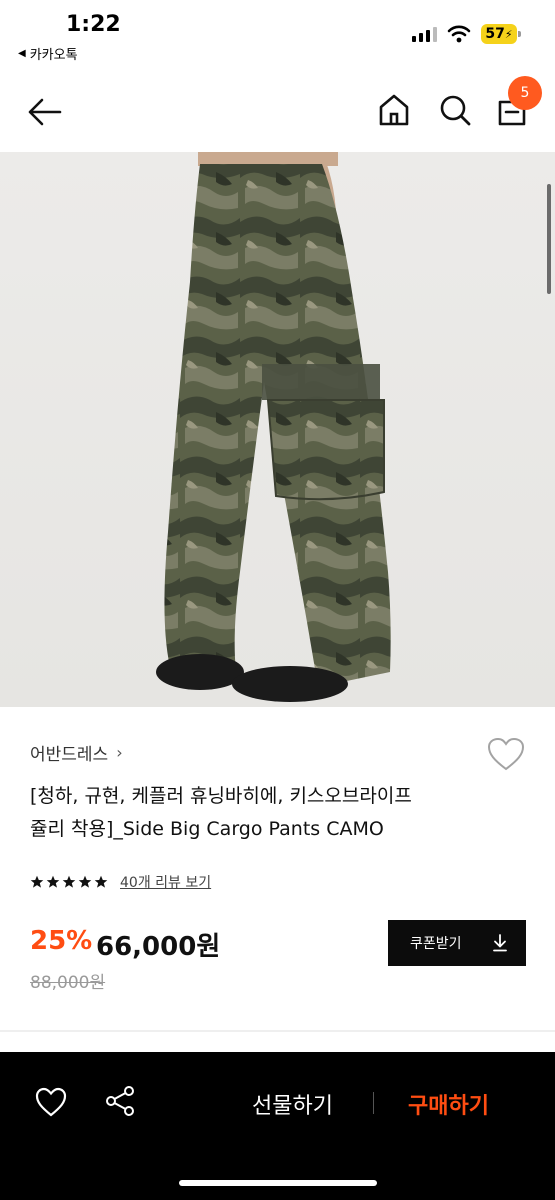 This screenshot has width=555, height=1200. I want to click on battery-level: 57, so click(495, 34).